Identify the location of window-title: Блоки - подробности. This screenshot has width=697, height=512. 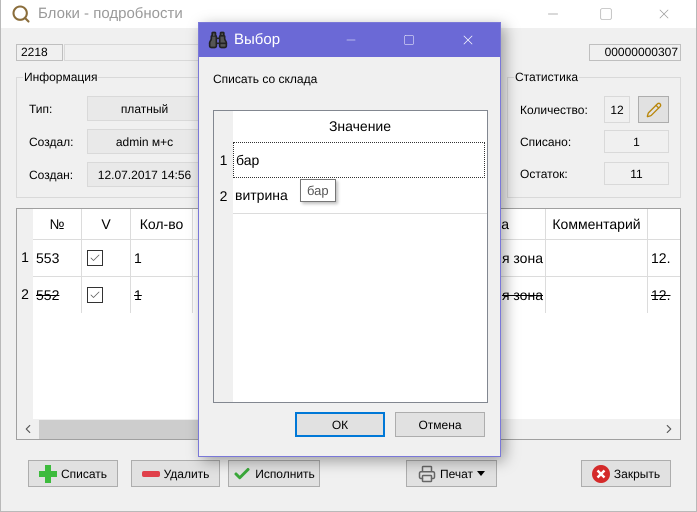
(110, 14).